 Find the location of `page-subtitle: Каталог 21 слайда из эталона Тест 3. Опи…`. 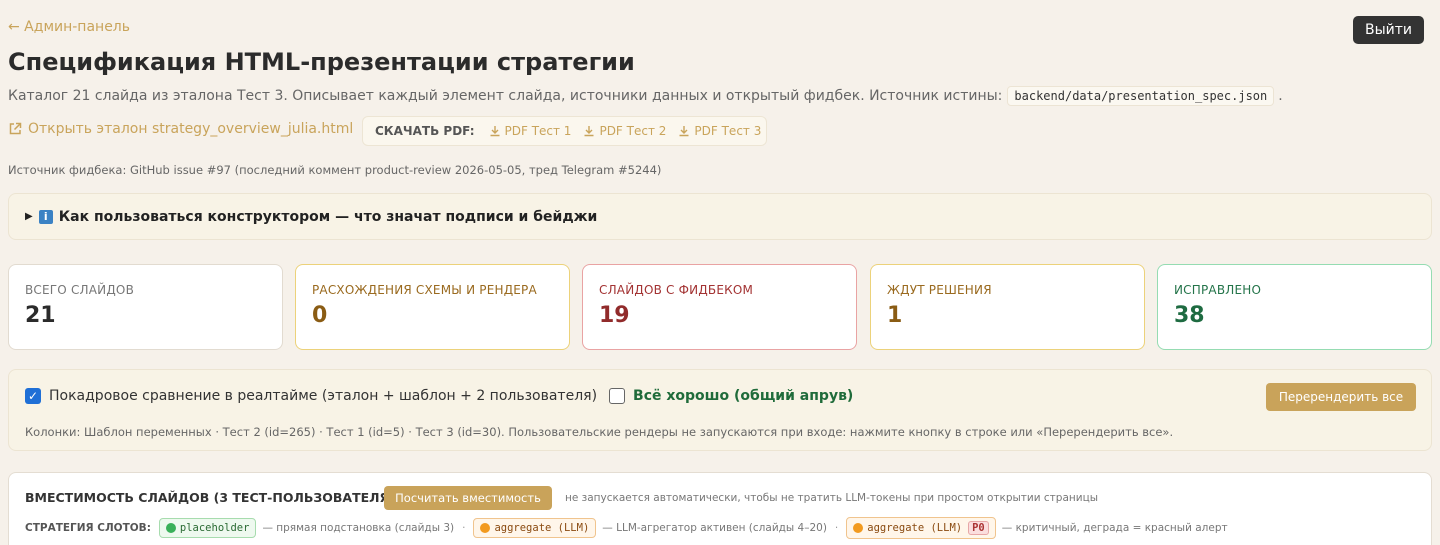

page-subtitle: Каталог 21 слайда из эталона Тест 3. Опи… is located at coordinates (645, 96).